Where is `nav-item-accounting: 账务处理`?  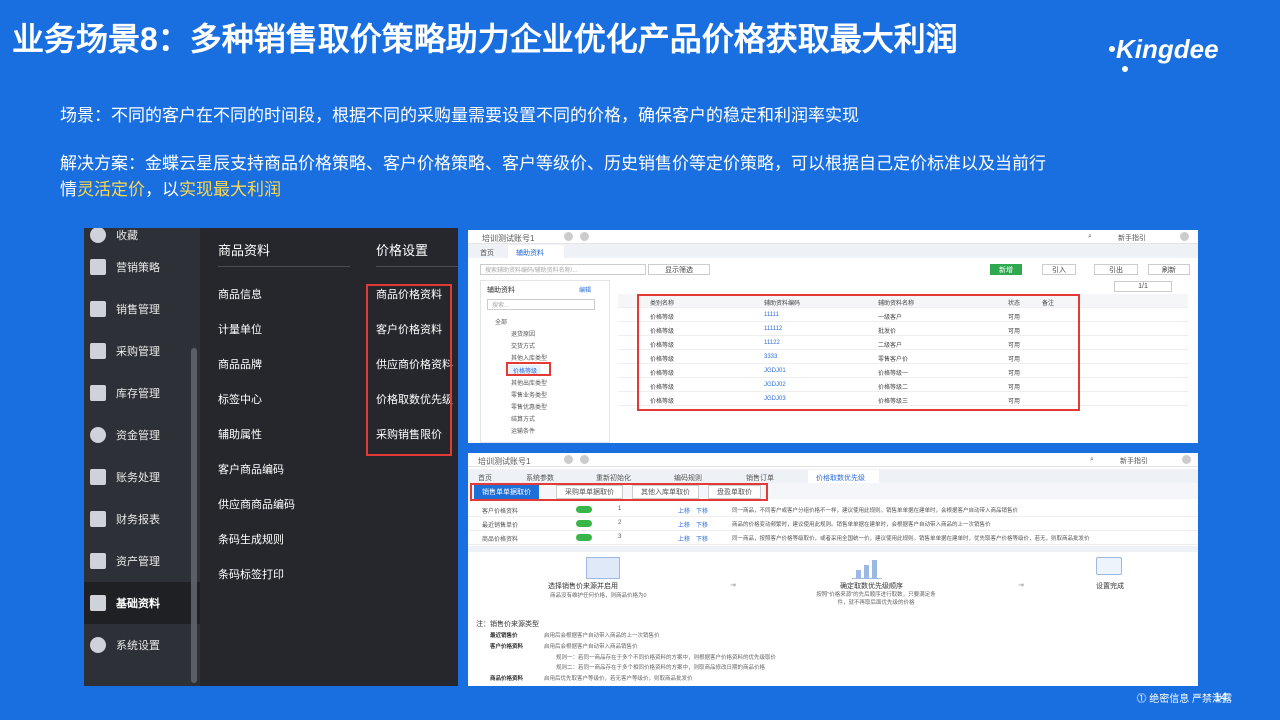 nav-item-accounting: 账务处理 is located at coordinates (142, 477).